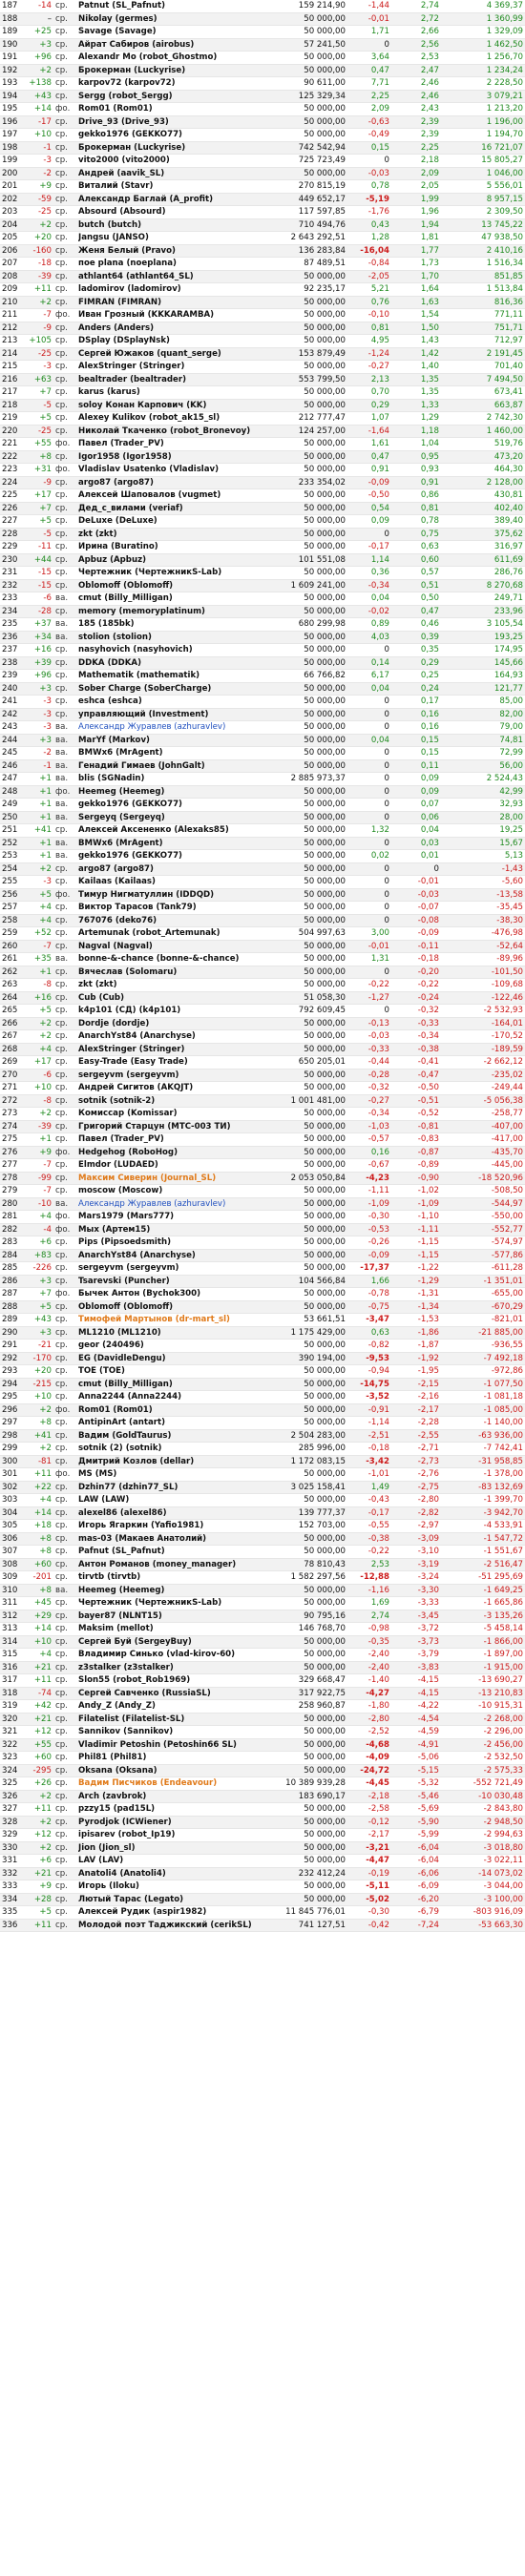 The width and height of the screenshot is (525, 2576). What do you see at coordinates (176, 509) in the screenshot?
I see `participant-name-cell: Дед_с_вилами (veriaf)` at bounding box center [176, 509].